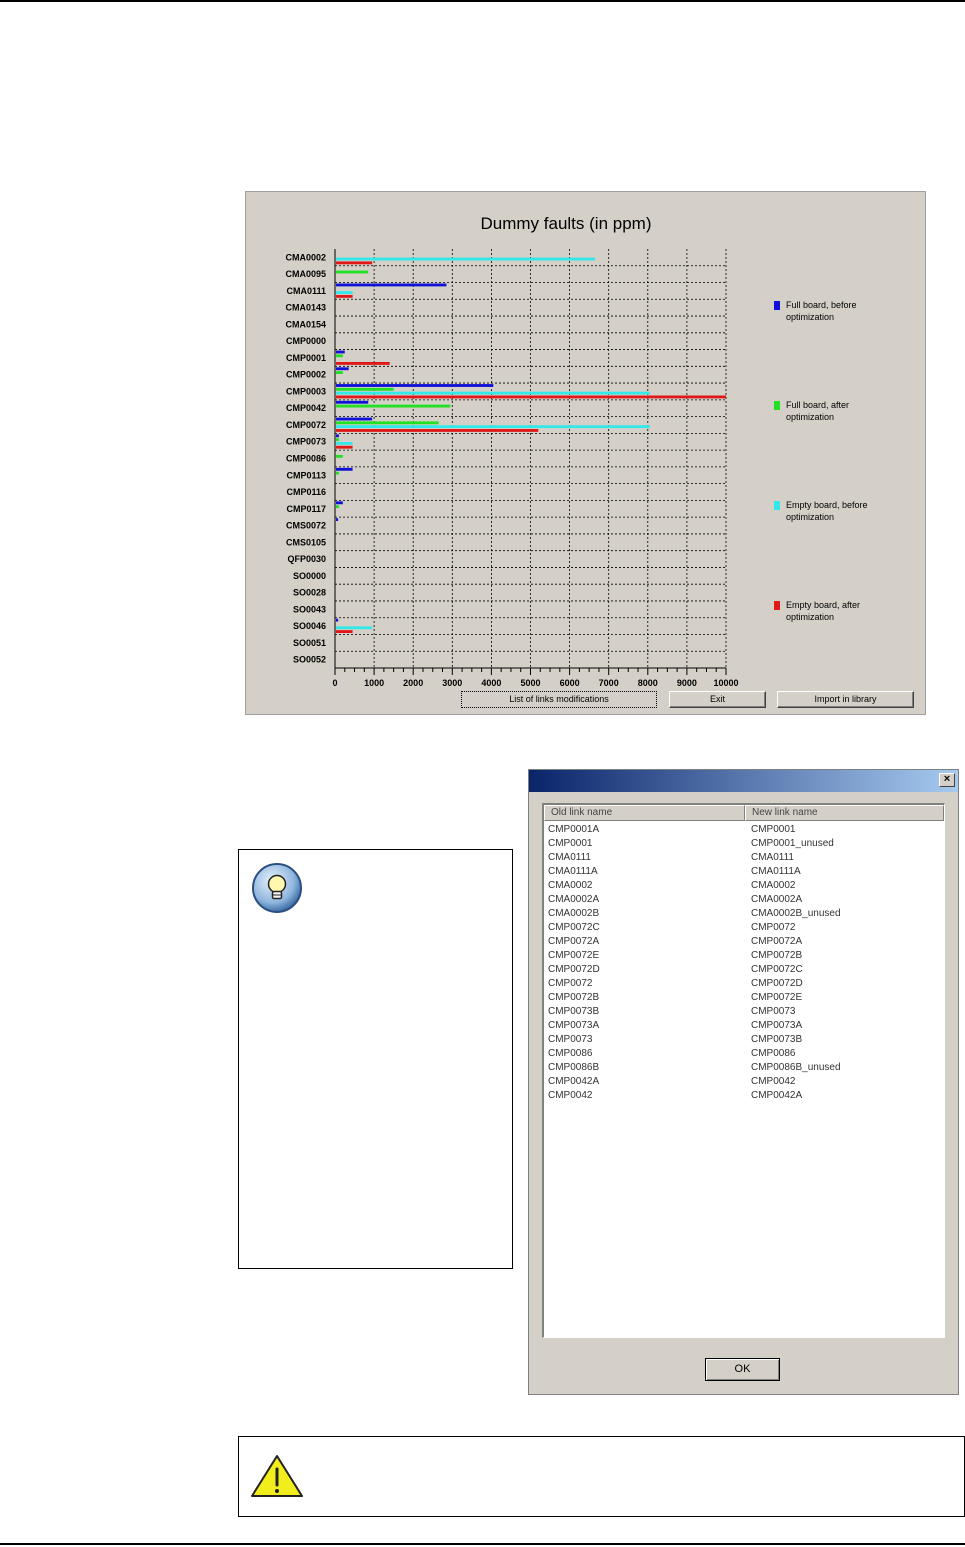  What do you see at coordinates (413, 683) in the screenshot?
I see `x-tick-label: 2000` at bounding box center [413, 683].